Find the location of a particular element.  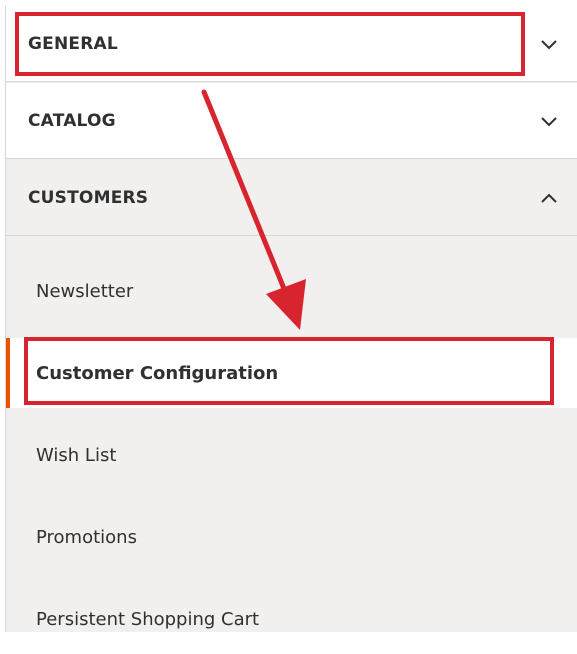

section-customers-label: CUSTOMERS is located at coordinates (88, 197).